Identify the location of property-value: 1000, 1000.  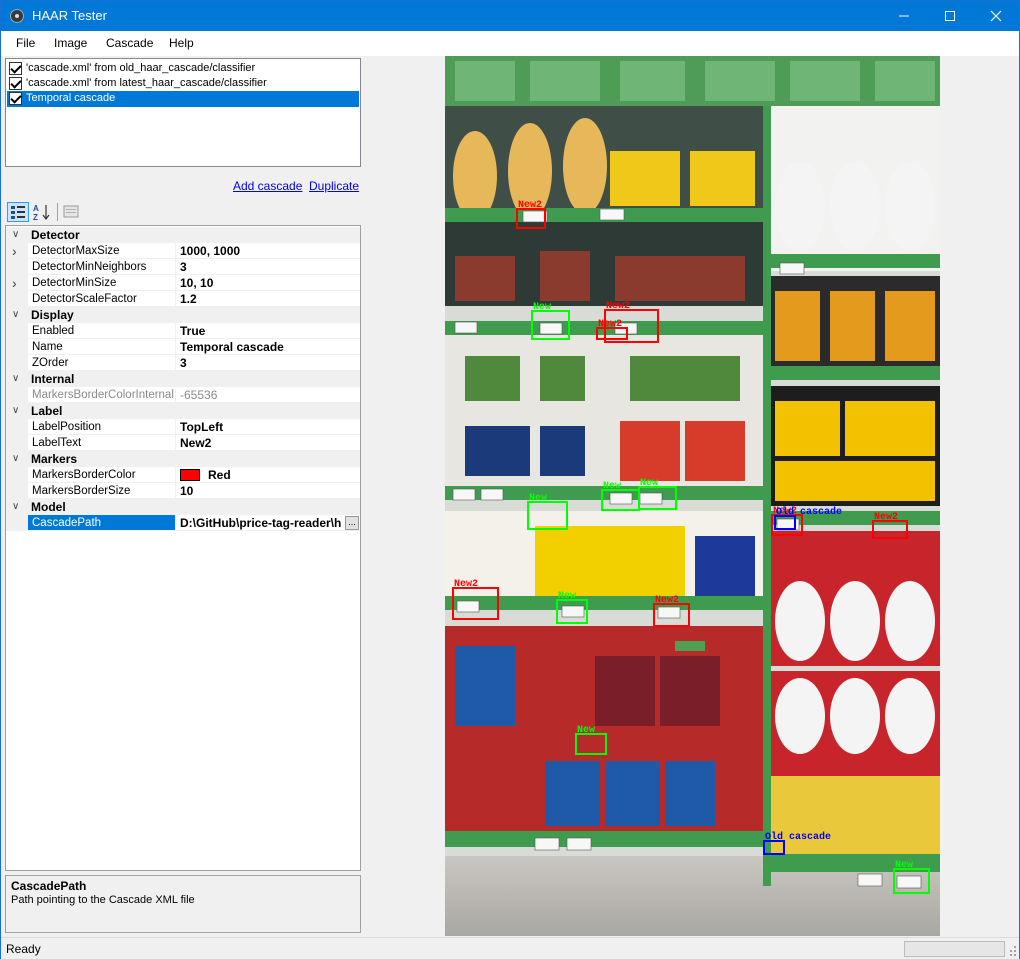
(267, 251).